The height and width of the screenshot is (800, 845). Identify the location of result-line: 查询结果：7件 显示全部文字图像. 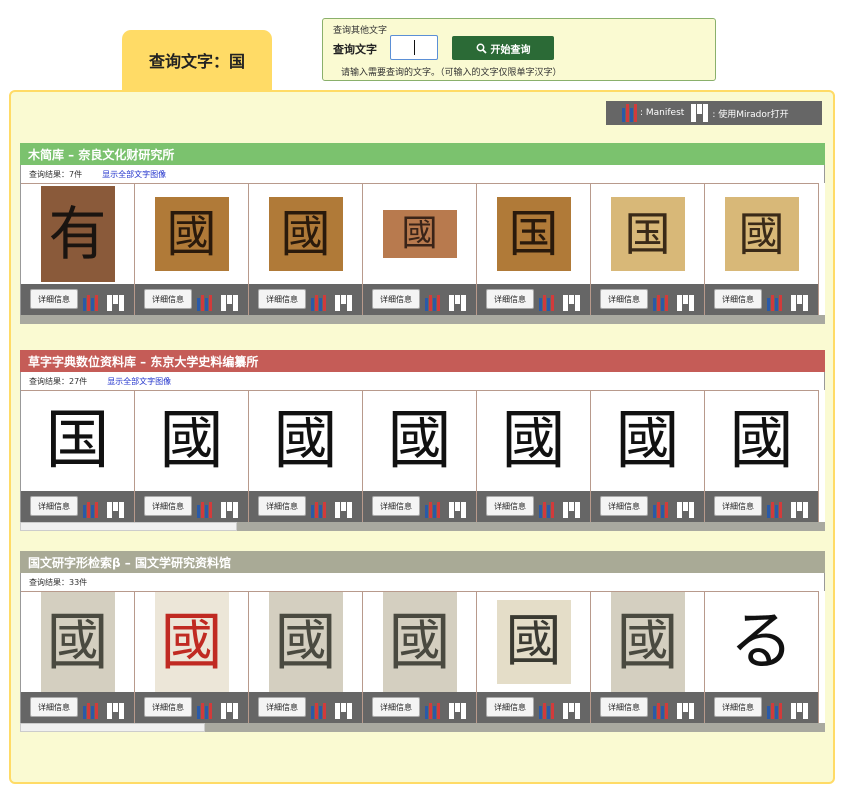
(422, 174).